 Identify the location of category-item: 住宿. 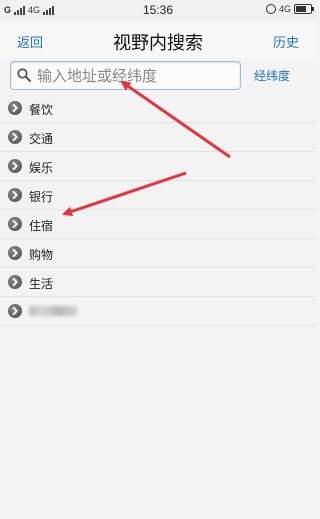
(158, 224).